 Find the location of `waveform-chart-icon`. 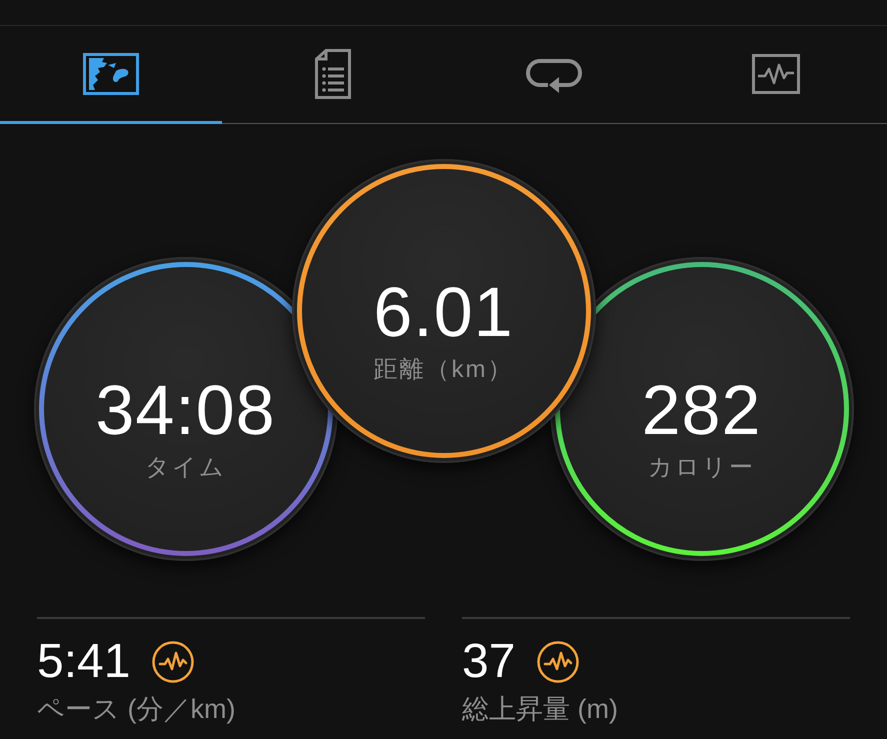

waveform-chart-icon is located at coordinates (776, 74).